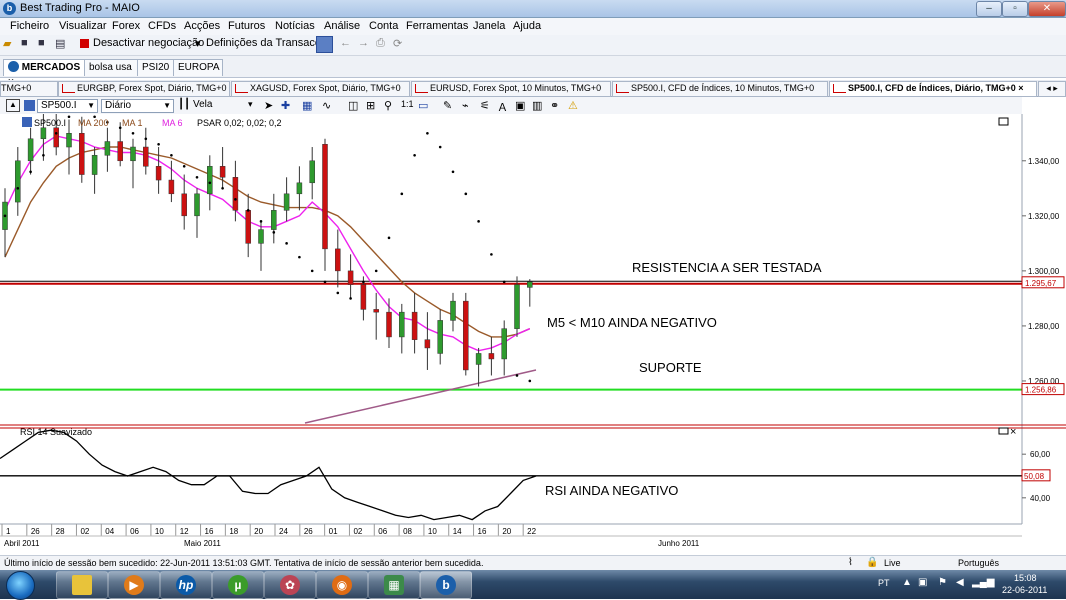  What do you see at coordinates (238, 585) in the screenshot?
I see `utorrent-icon: µ` at bounding box center [238, 585].